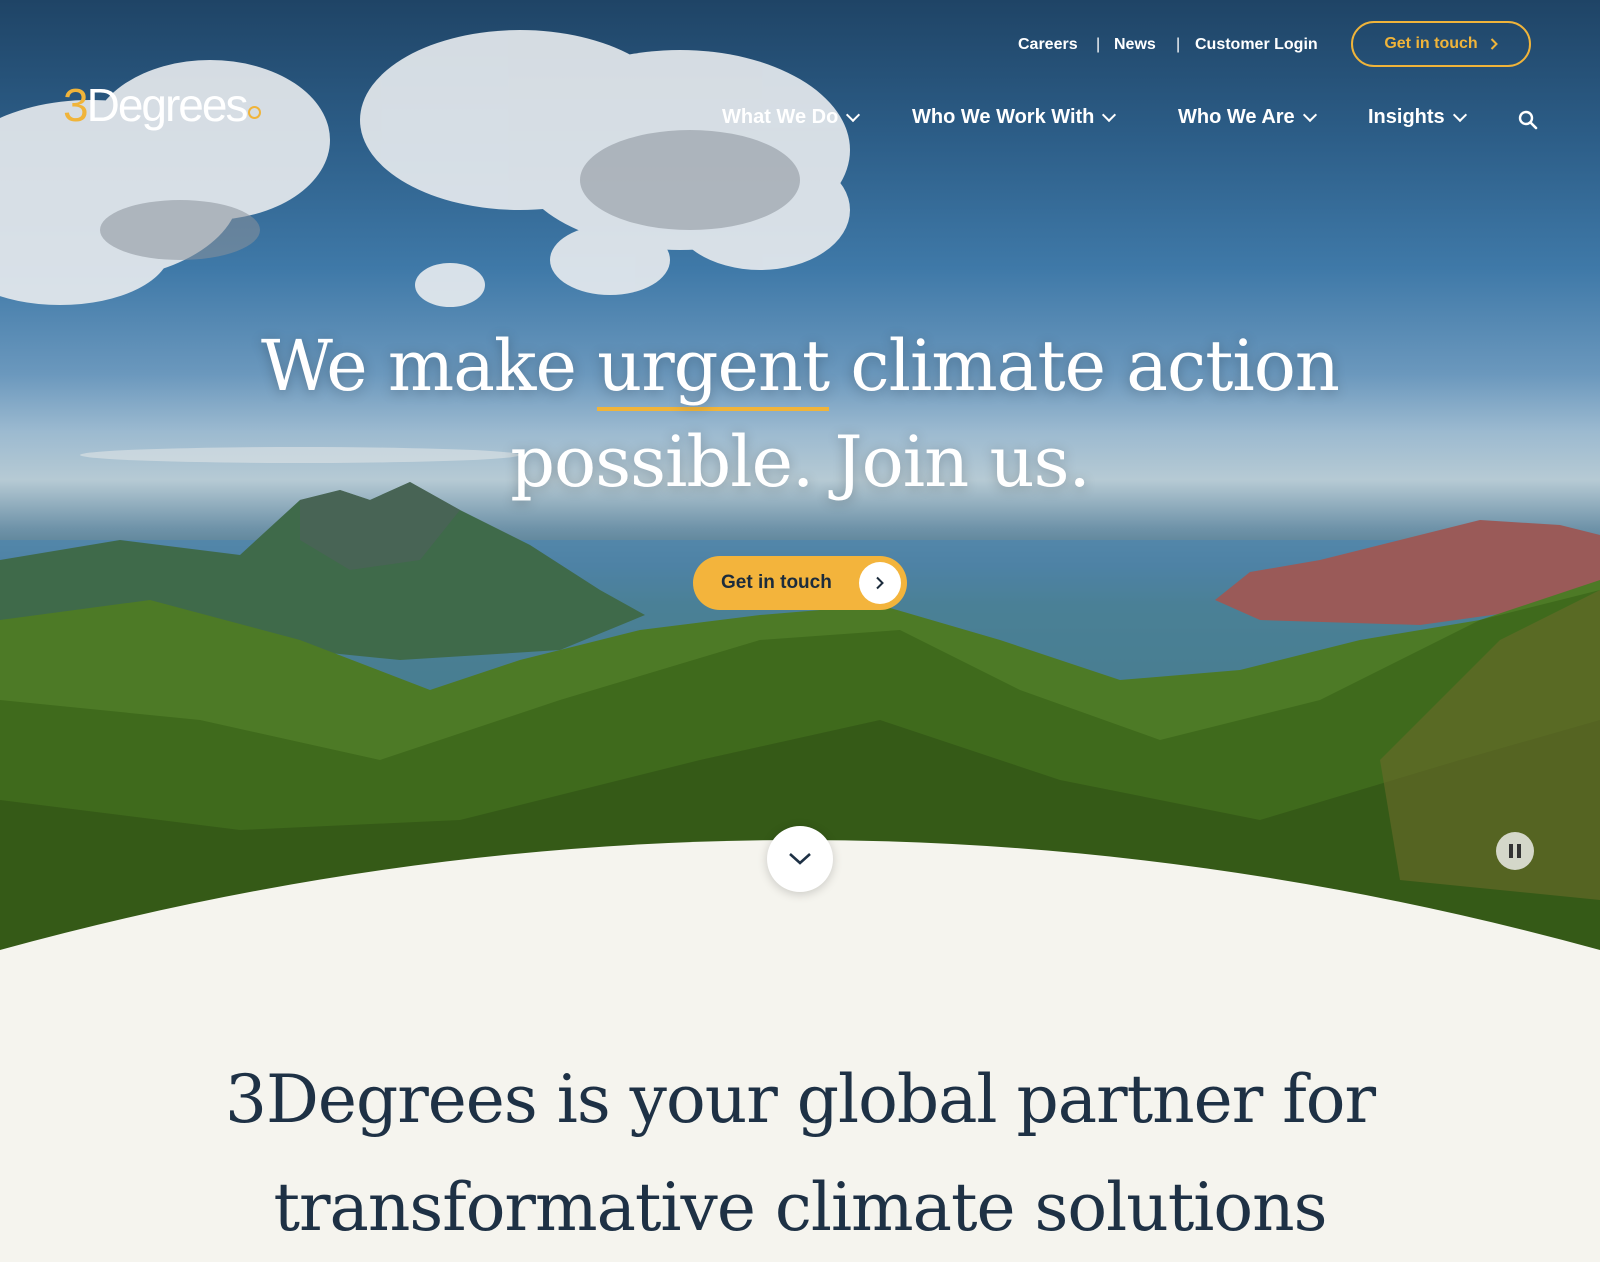 Image resolution: width=1600 pixels, height=1262 pixels. What do you see at coordinates (776, 582) in the screenshot?
I see `hero-cta-label: Get in touch` at bounding box center [776, 582].